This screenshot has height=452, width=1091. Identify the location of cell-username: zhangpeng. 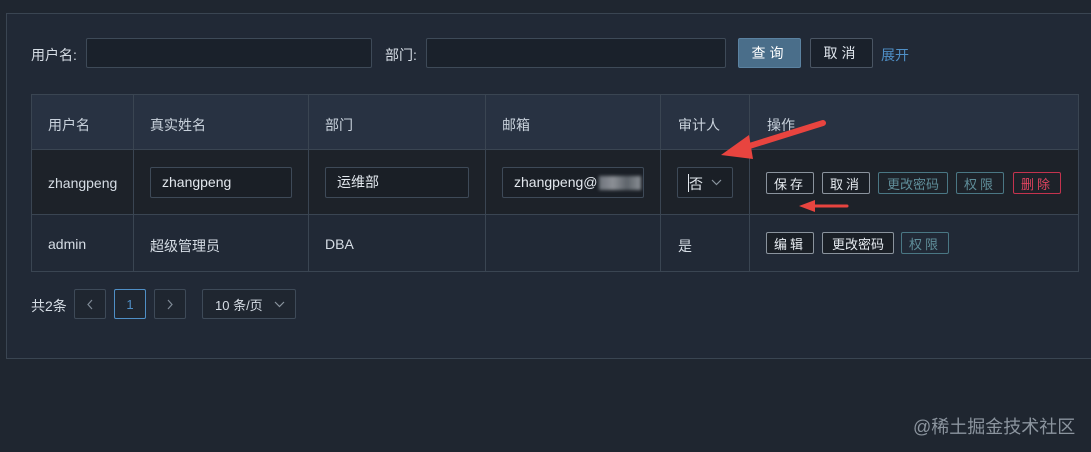
(83, 183).